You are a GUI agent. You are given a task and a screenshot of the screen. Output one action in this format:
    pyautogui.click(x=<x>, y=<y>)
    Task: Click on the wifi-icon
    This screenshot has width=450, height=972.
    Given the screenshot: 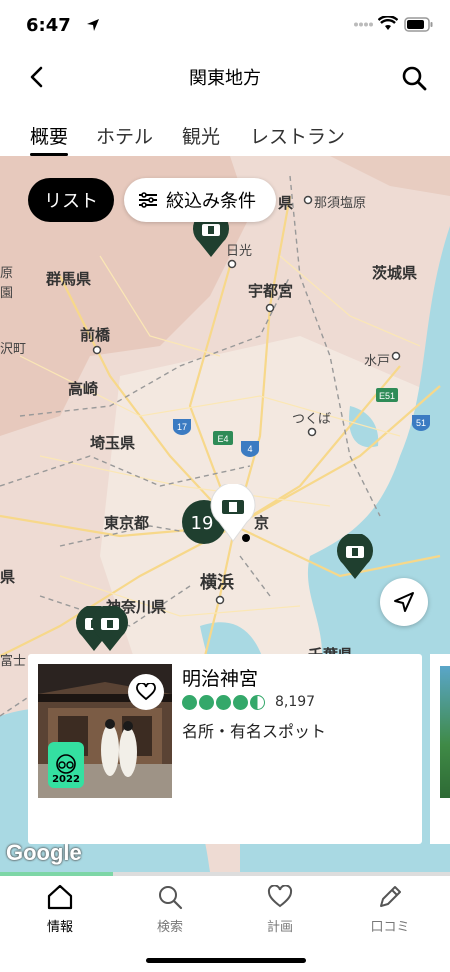 What is the action you would take?
    pyautogui.click(x=388, y=23)
    